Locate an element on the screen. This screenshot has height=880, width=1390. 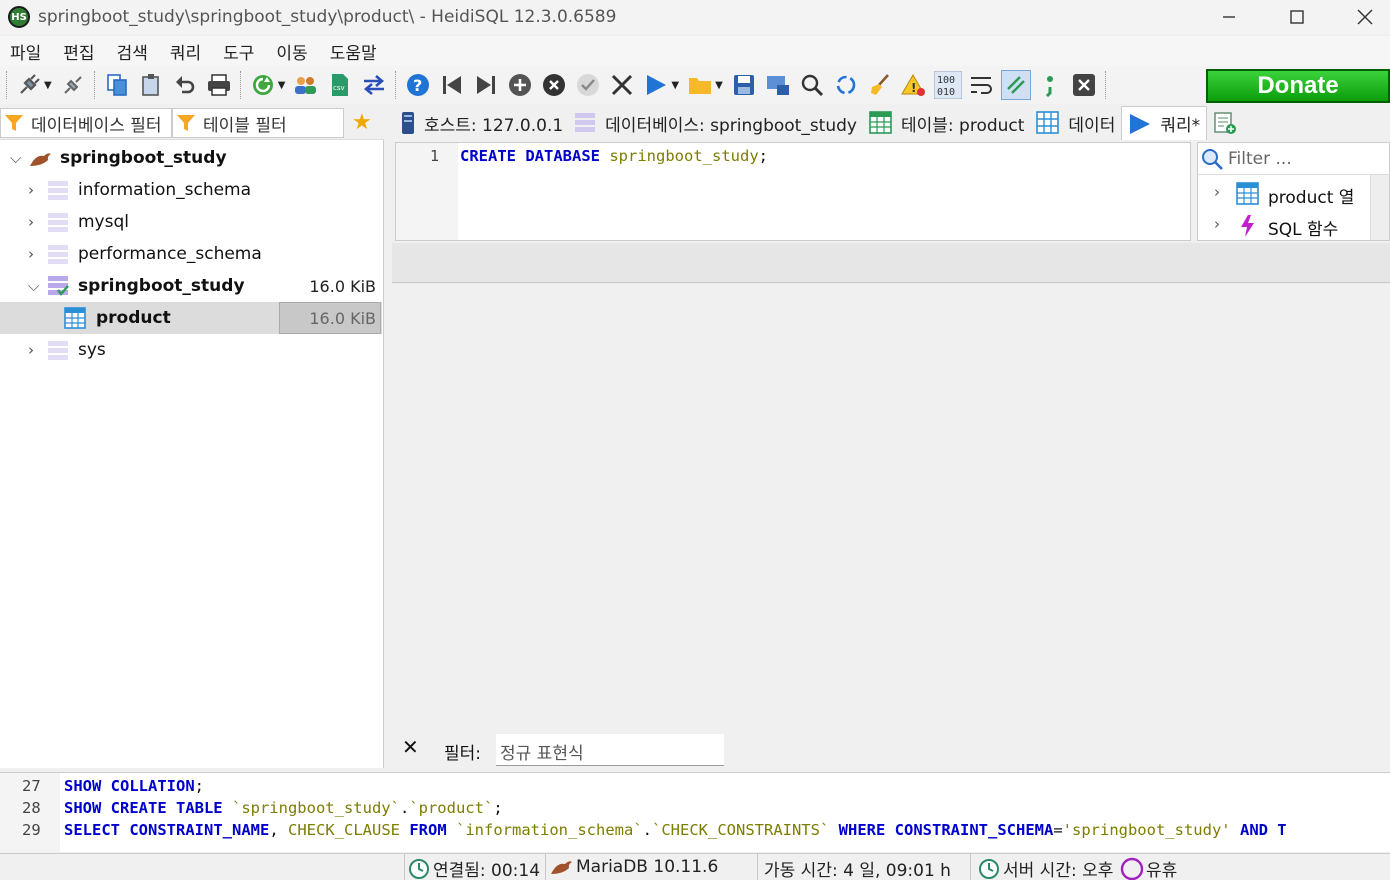
find-button is located at coordinates (812, 85).